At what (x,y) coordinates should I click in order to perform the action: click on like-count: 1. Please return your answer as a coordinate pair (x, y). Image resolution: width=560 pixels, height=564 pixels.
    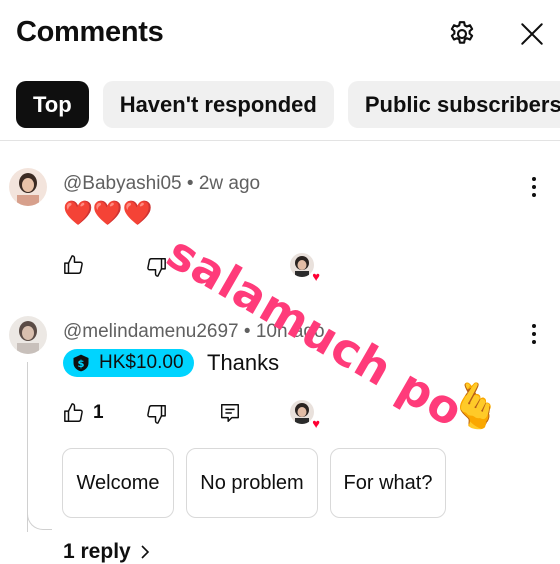
    Looking at the image, I should click on (98, 412).